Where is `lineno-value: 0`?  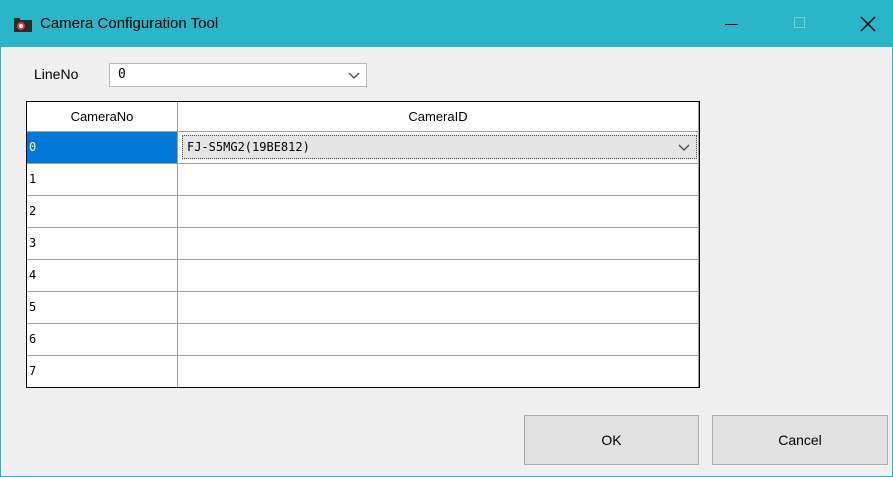 lineno-value: 0 is located at coordinates (122, 74).